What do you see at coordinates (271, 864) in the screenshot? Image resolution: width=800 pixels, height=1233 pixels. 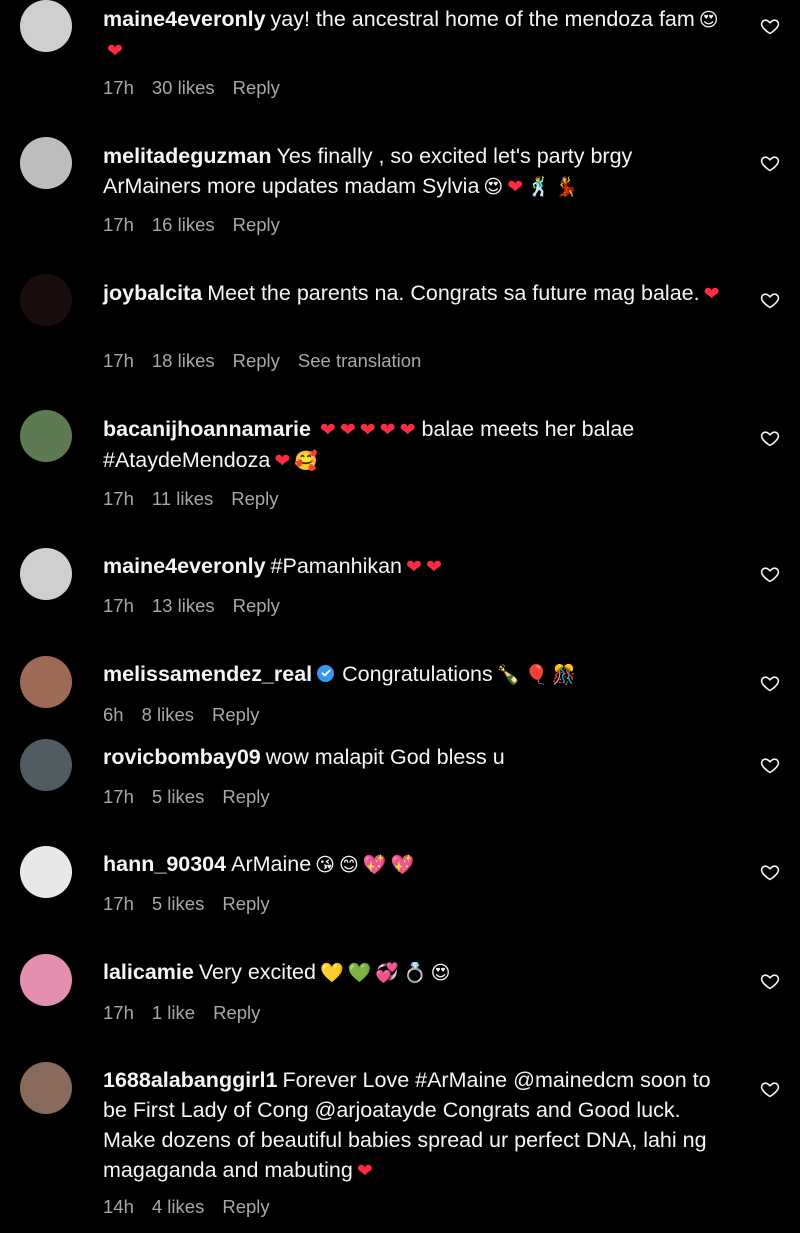 I see `comment-text: ArMaine` at bounding box center [271, 864].